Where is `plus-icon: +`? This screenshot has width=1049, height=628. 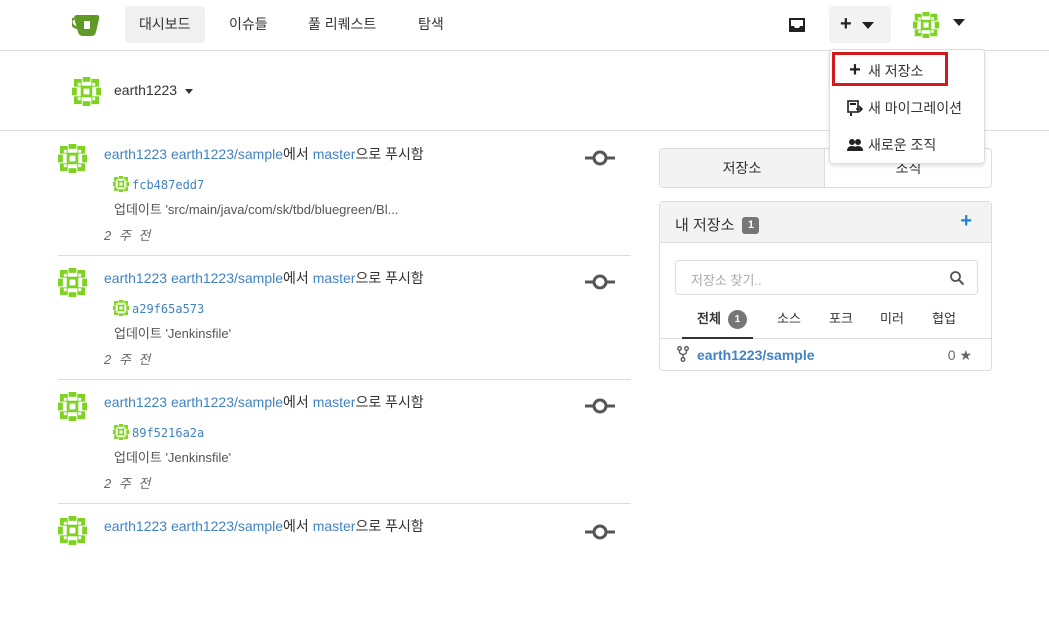 plus-icon: + is located at coordinates (846, 24).